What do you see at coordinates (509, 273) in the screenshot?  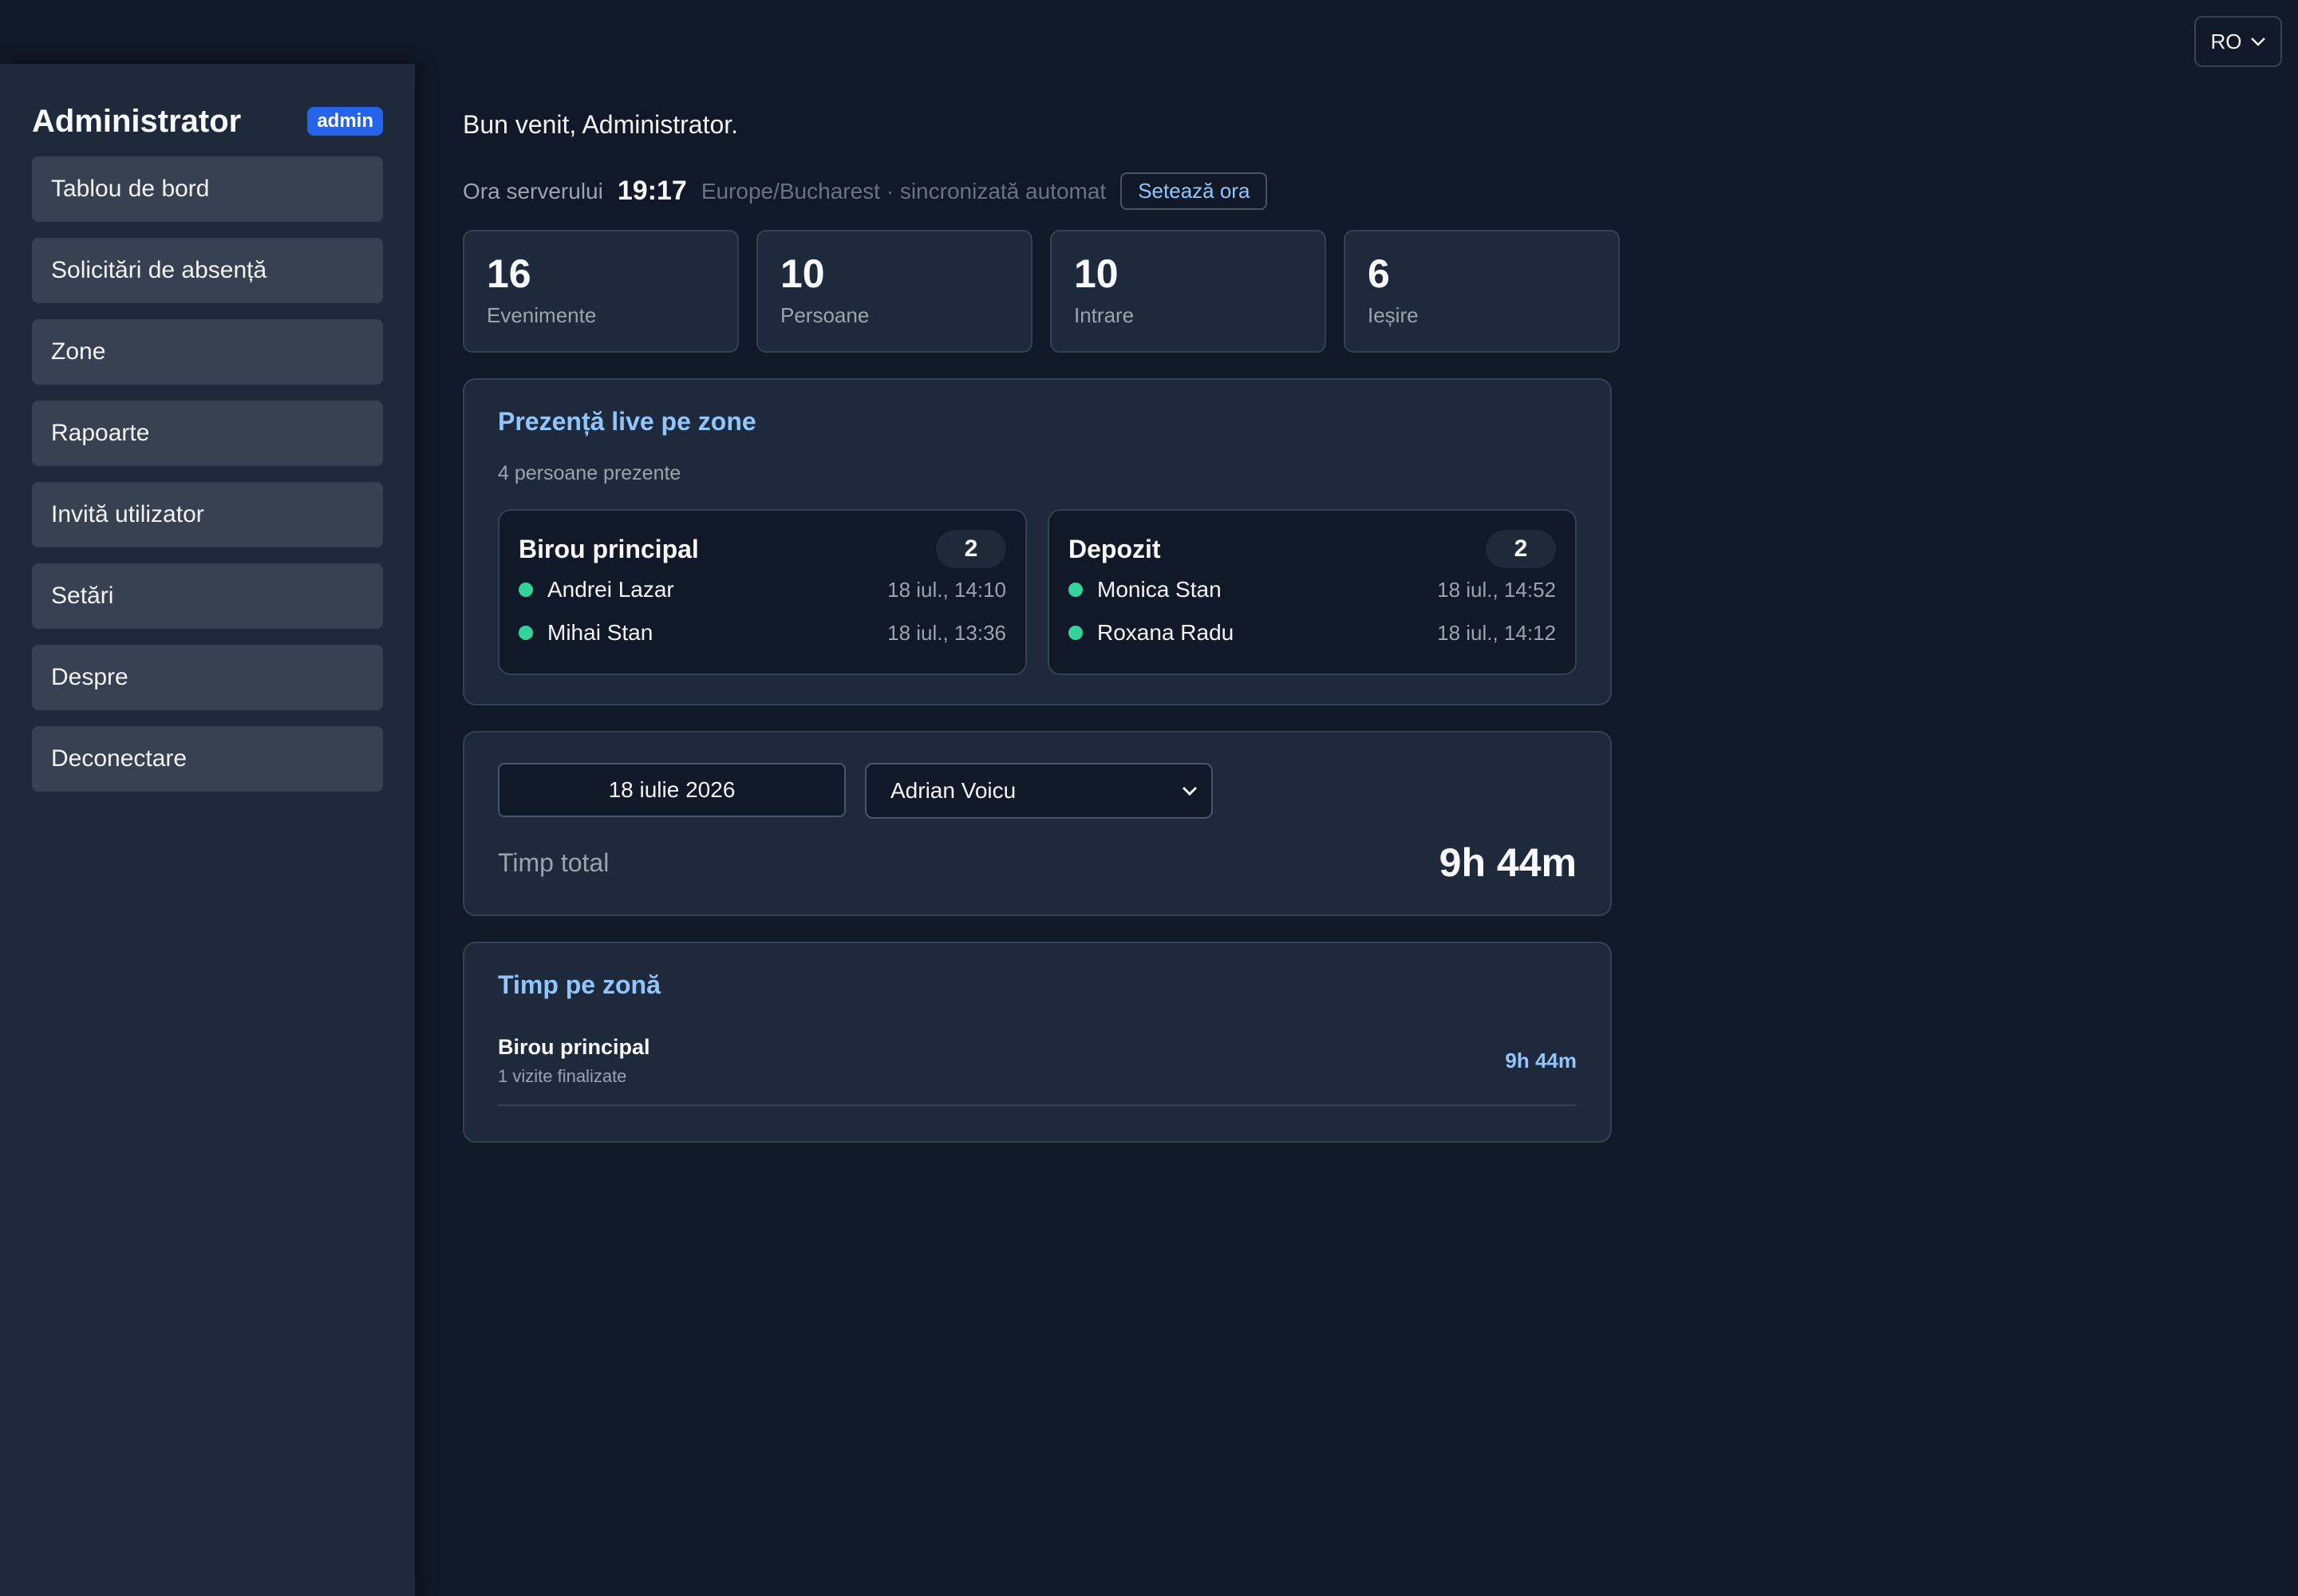 I see `stat-value: 16` at bounding box center [509, 273].